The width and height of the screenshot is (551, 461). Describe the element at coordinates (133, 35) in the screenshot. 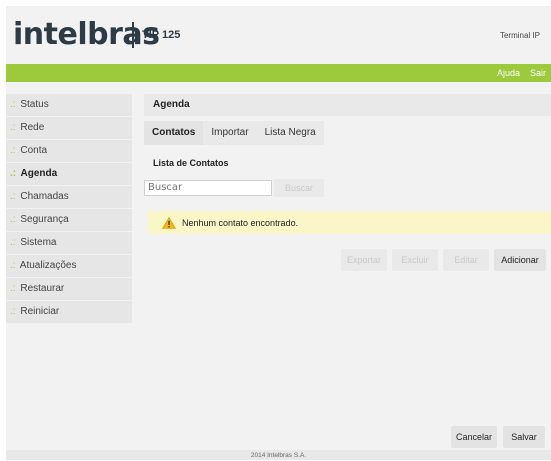

I see `logo-divider` at that location.